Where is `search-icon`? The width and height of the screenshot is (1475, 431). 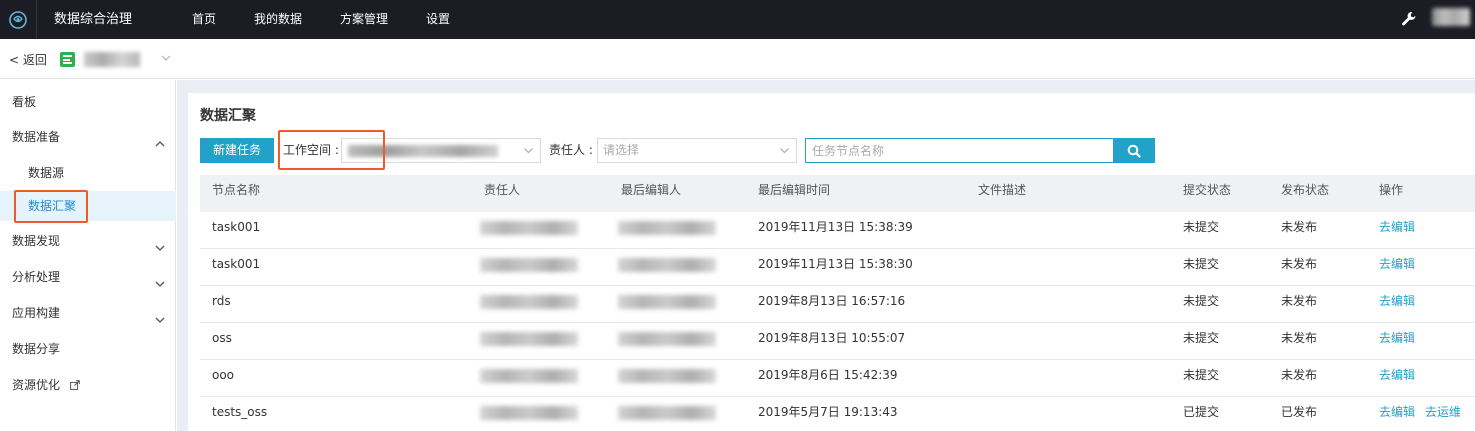 search-icon is located at coordinates (1134, 151).